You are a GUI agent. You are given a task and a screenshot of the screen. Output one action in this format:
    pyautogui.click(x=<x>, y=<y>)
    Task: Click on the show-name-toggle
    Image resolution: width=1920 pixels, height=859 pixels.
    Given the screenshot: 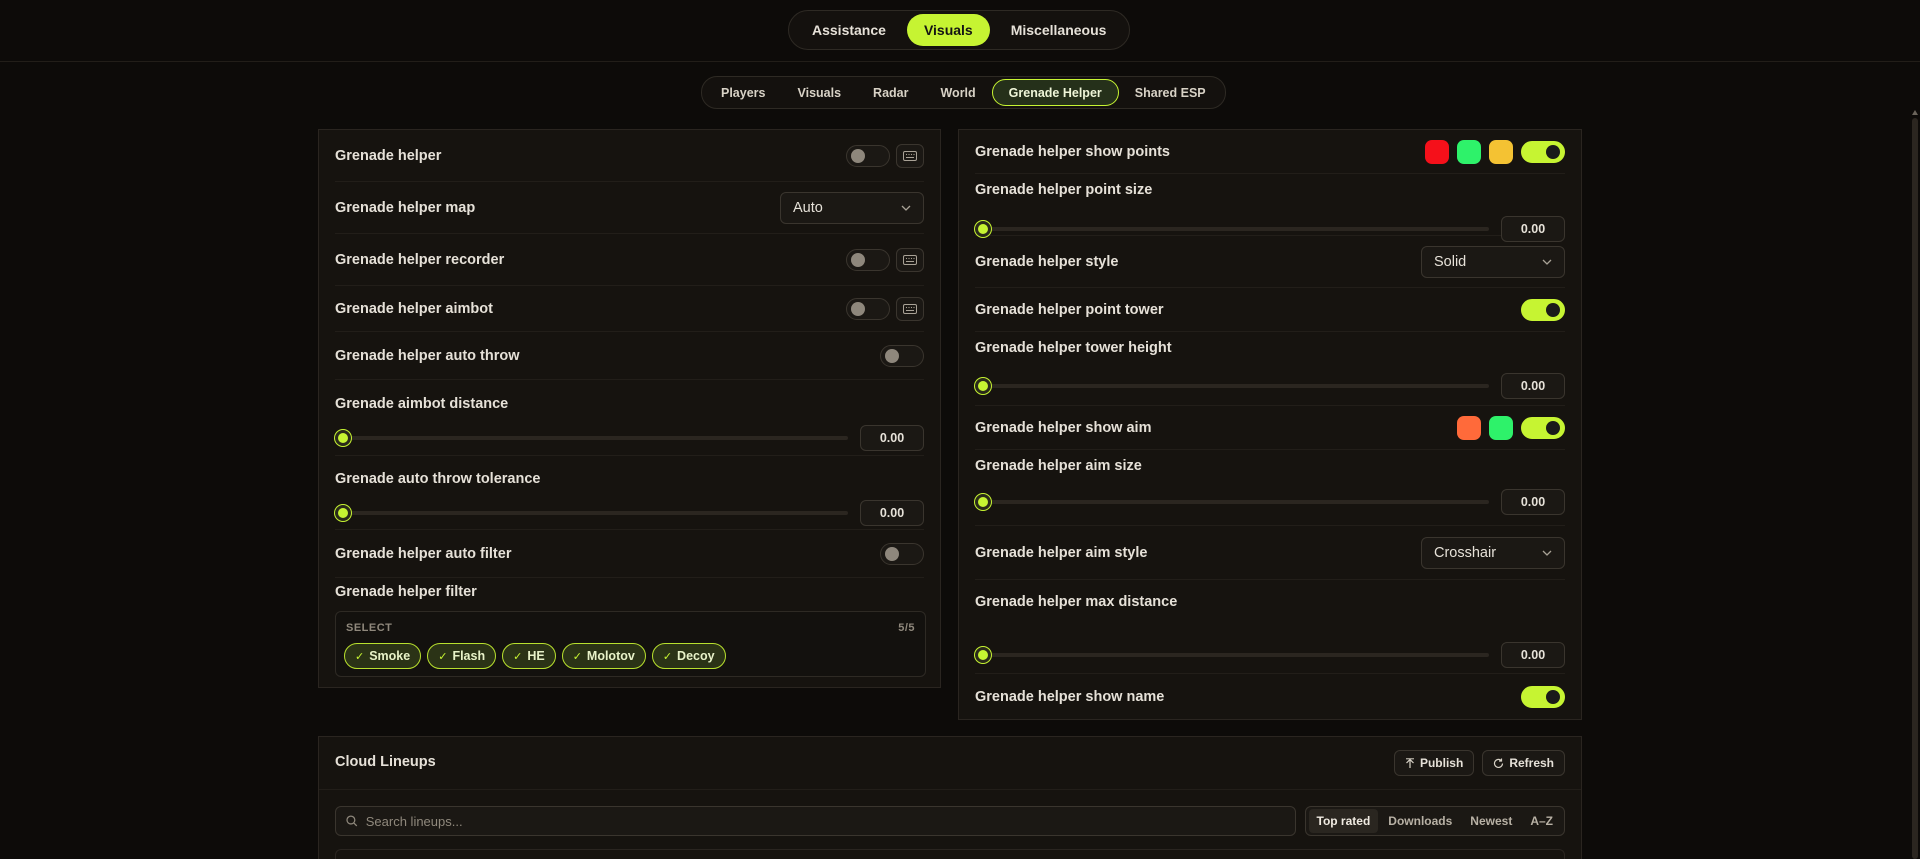 What is the action you would take?
    pyautogui.click(x=1543, y=697)
    